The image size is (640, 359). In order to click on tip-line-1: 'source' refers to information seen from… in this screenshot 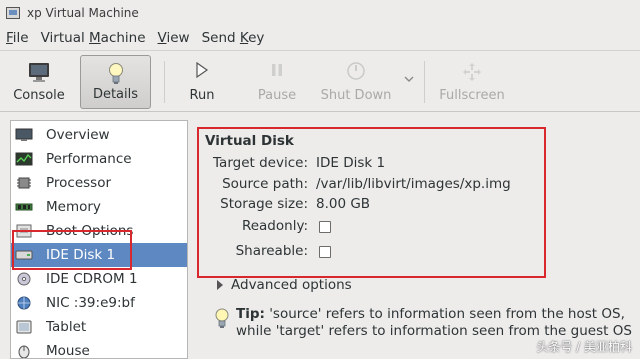, I will do `click(447, 314)`.